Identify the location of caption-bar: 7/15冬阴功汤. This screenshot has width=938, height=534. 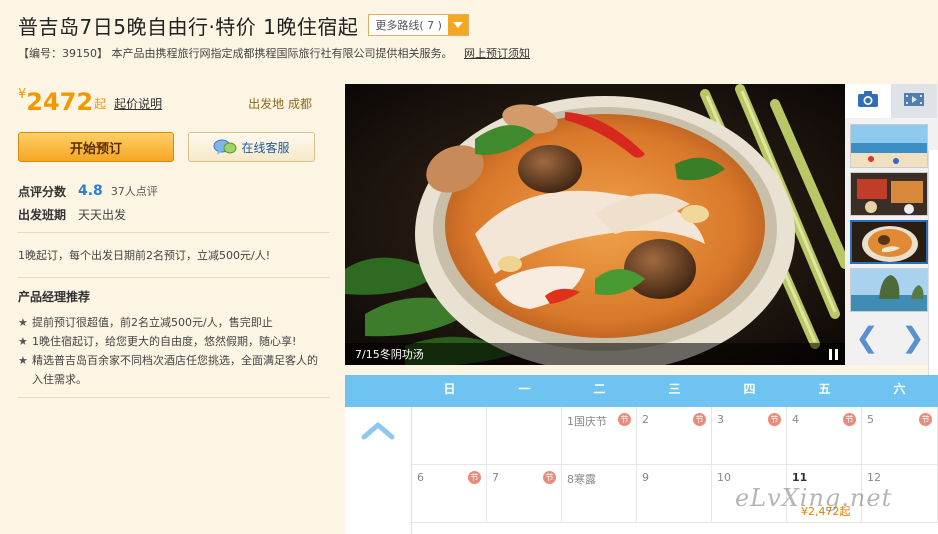
(595, 354).